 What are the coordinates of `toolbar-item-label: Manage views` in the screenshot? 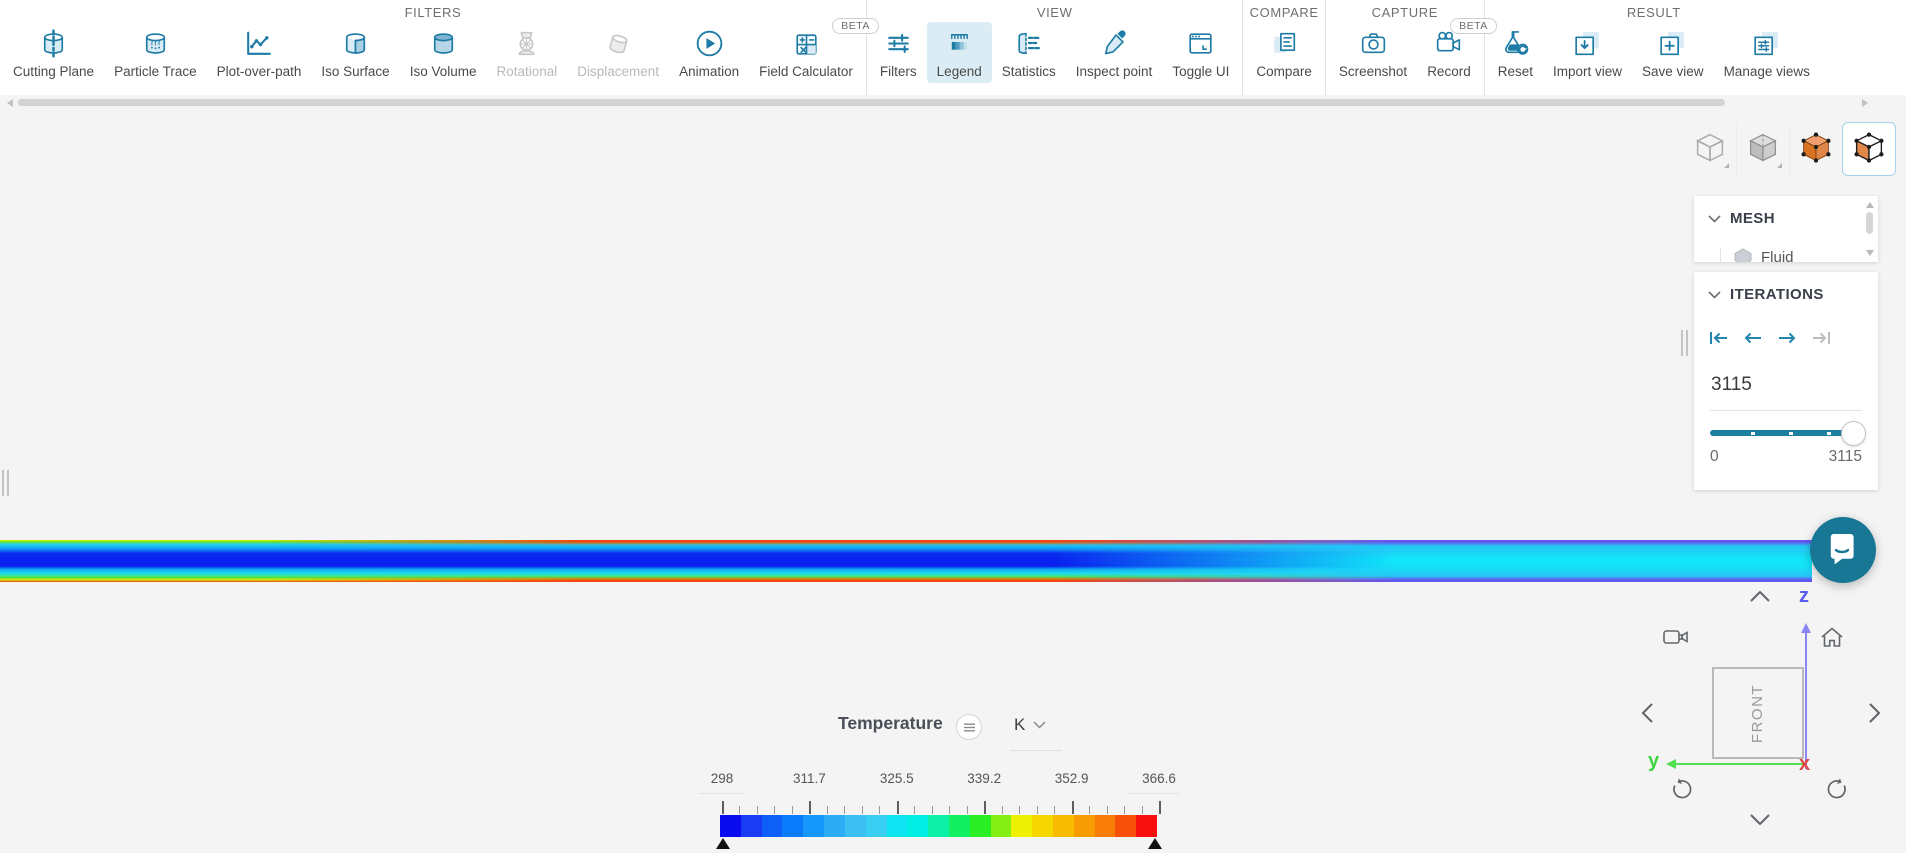 It's located at (1766, 71).